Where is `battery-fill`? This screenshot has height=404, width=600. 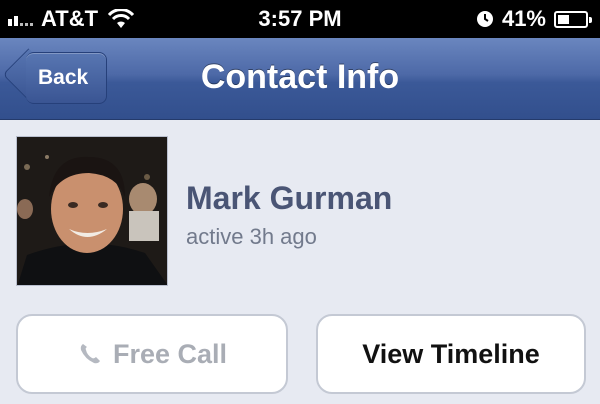 battery-fill is located at coordinates (563, 19).